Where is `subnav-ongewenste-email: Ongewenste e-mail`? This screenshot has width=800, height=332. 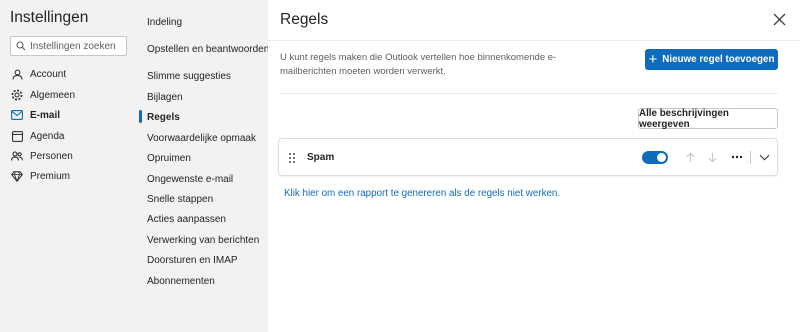 subnav-ongewenste-email: Ongewenste e-mail is located at coordinates (190, 179).